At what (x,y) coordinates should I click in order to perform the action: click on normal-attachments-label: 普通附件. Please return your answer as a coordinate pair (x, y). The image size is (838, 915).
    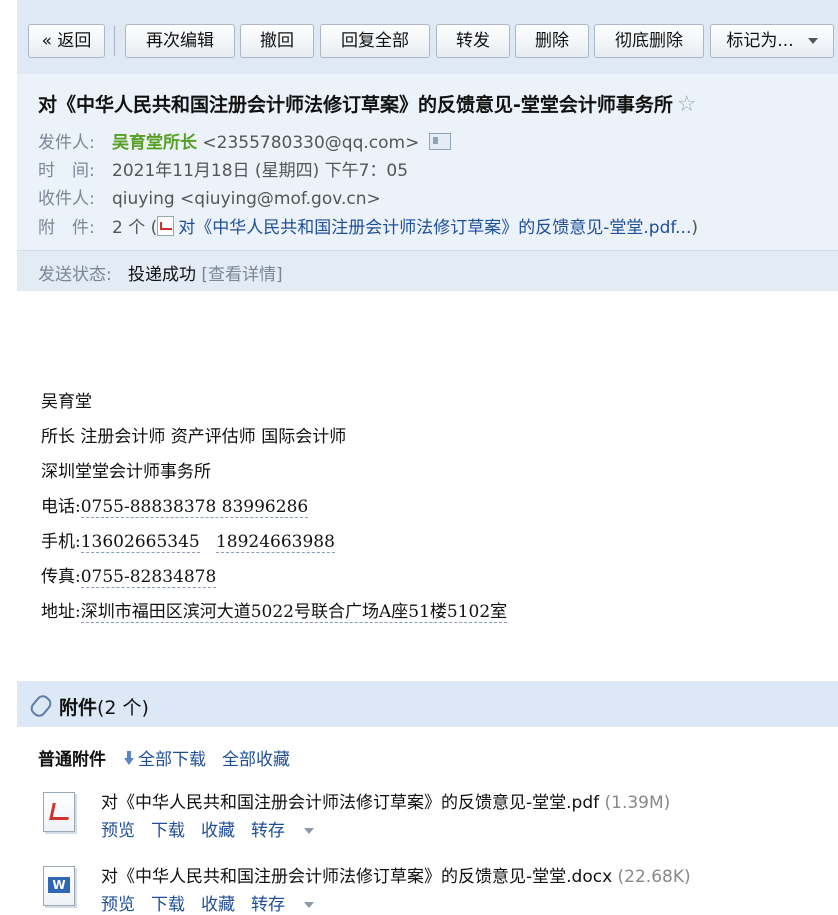
    Looking at the image, I should click on (72, 760).